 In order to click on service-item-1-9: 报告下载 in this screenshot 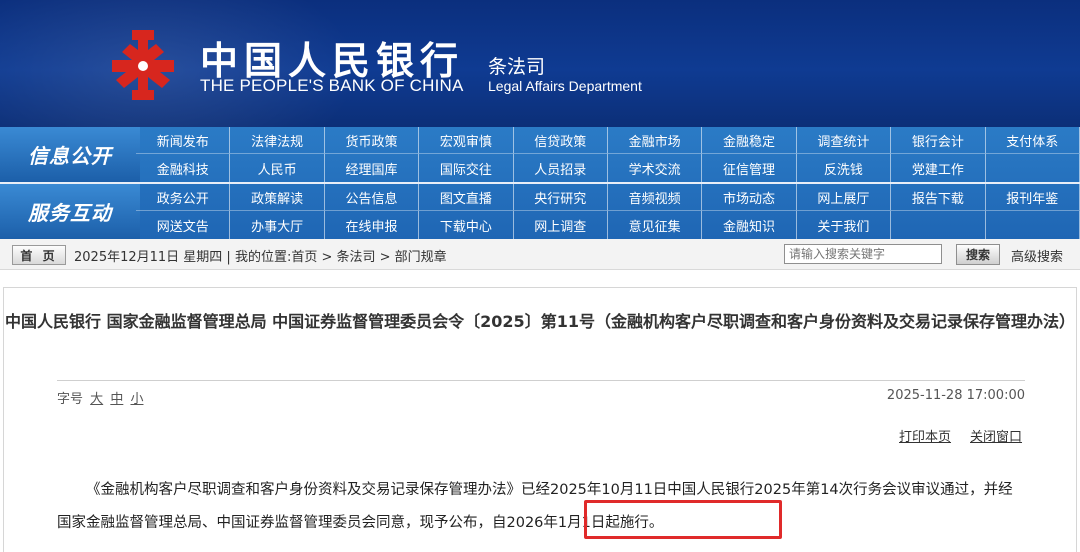, I will do `click(938, 197)`.